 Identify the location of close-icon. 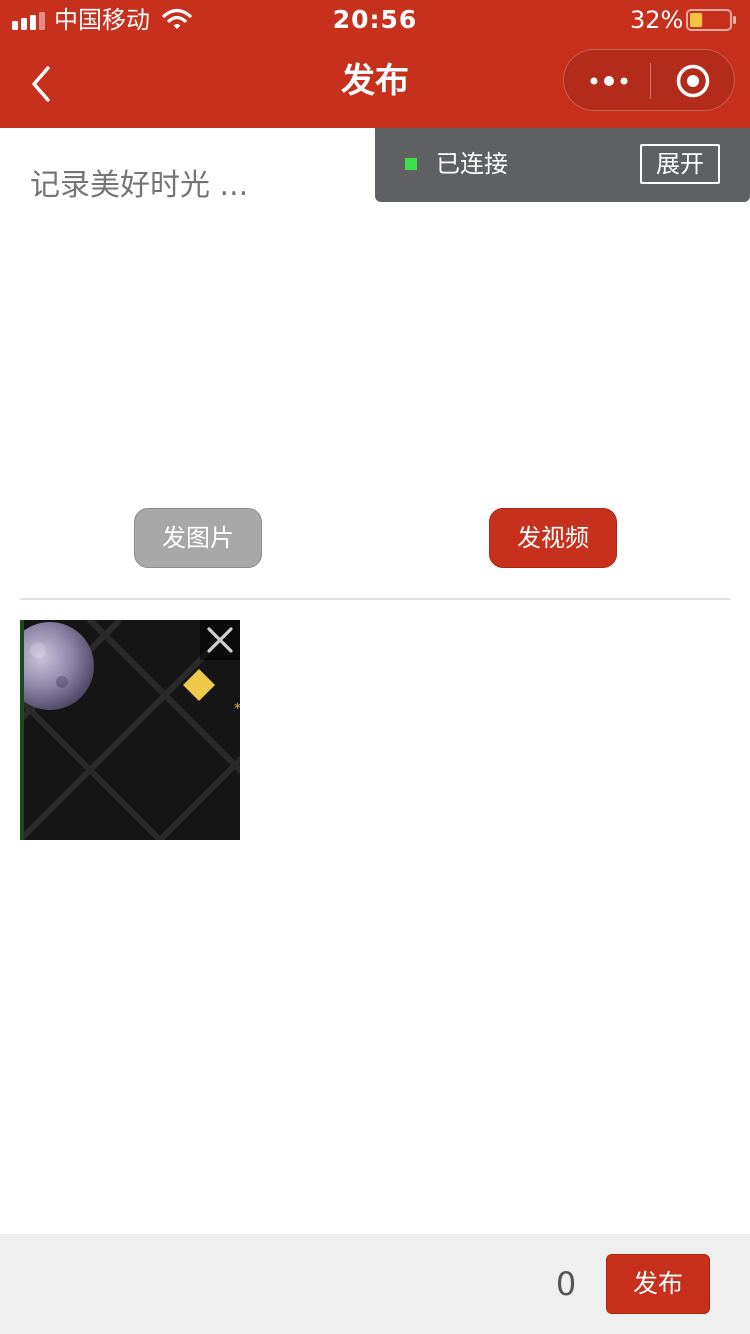
(220, 640).